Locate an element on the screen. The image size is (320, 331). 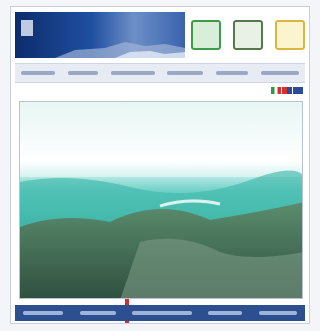
green-leaf-icon is located at coordinates (206, 35).